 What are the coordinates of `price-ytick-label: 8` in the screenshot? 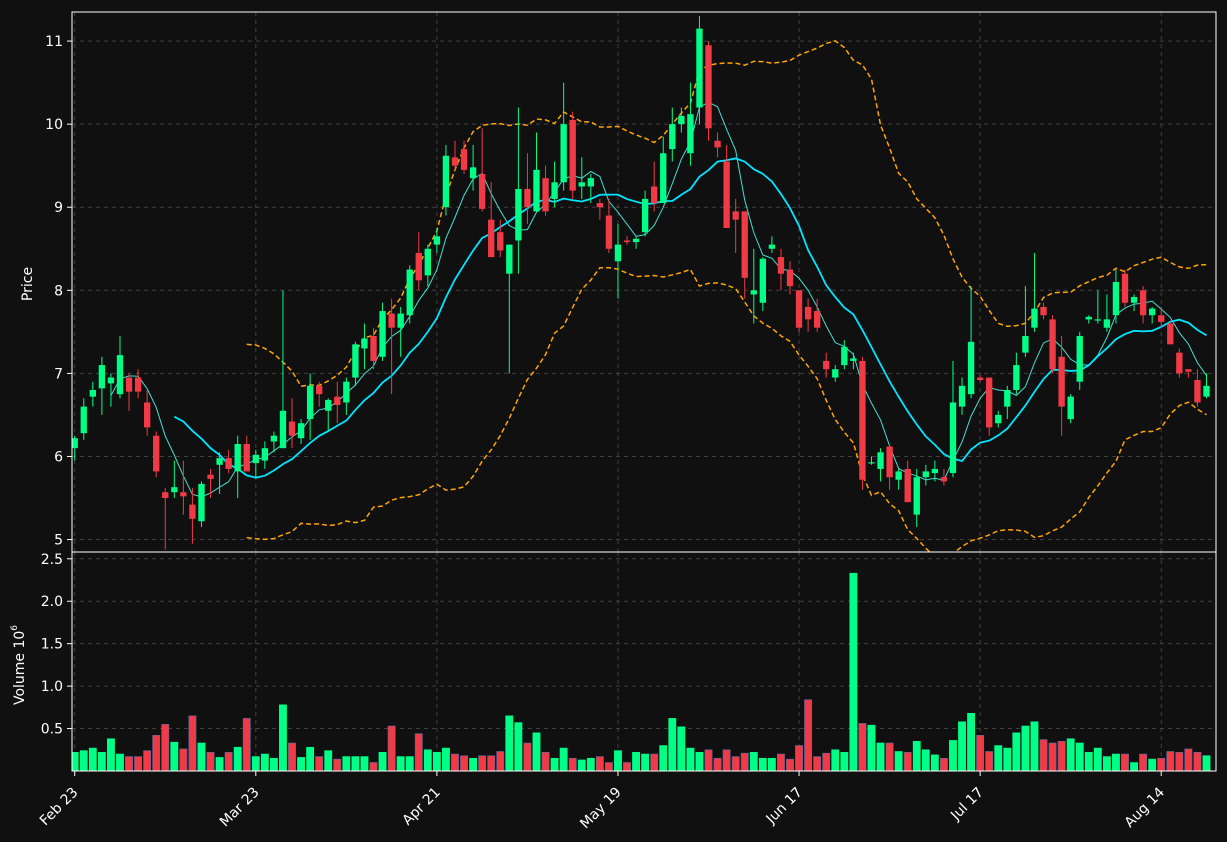 It's located at (58, 291).